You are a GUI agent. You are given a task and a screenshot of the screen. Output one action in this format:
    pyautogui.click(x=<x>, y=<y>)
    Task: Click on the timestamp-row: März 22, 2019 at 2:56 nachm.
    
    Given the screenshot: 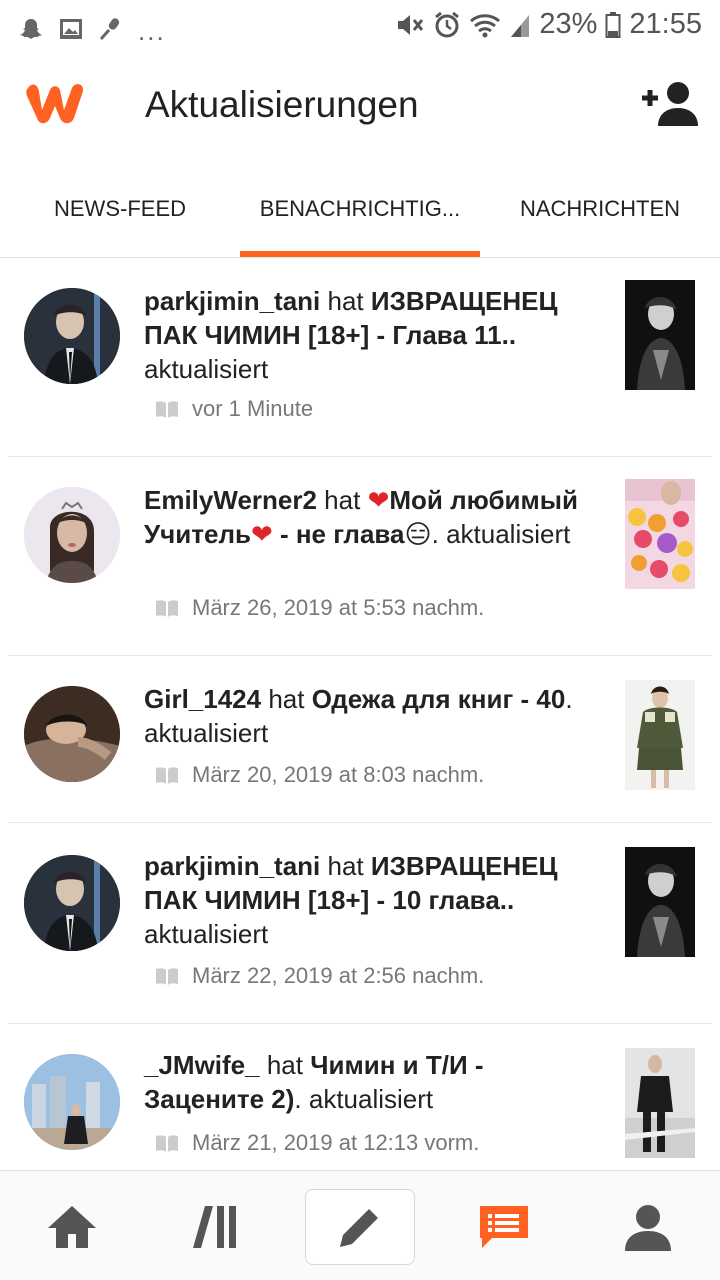 What is the action you would take?
    pyautogui.click(x=319, y=976)
    